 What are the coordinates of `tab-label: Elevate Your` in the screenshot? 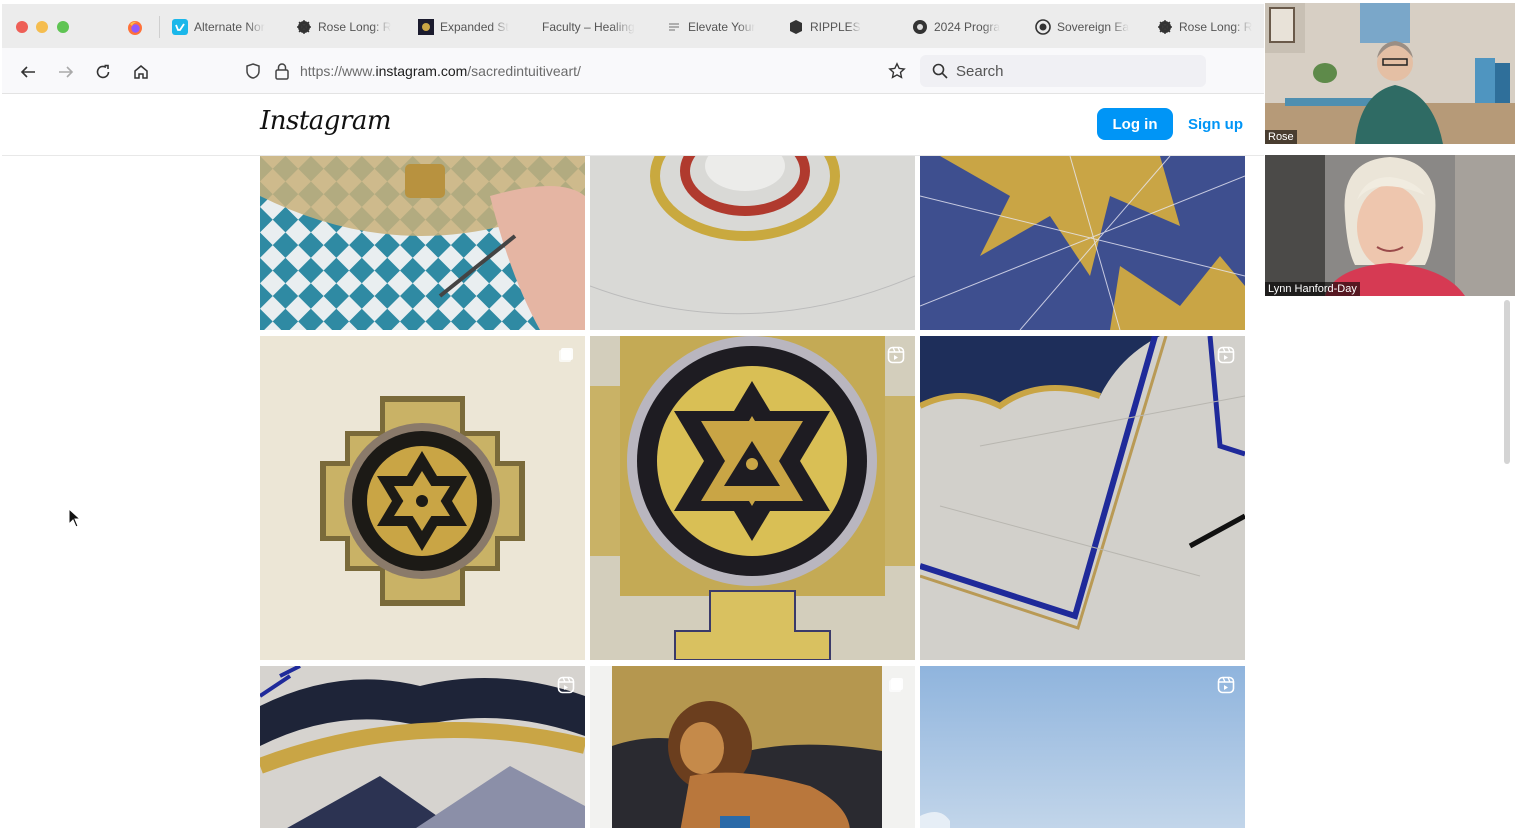 It's located at (722, 27).